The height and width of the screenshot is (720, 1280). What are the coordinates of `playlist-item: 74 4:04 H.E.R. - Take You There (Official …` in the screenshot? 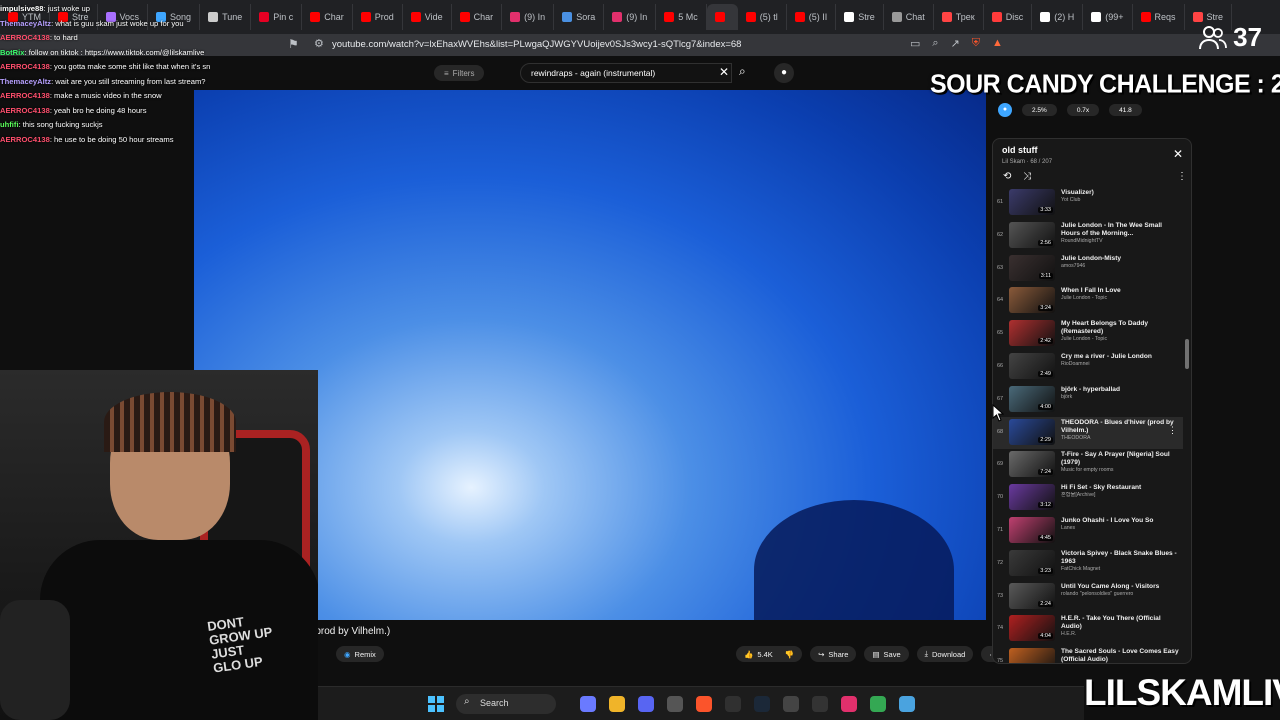 It's located at (1088, 629).